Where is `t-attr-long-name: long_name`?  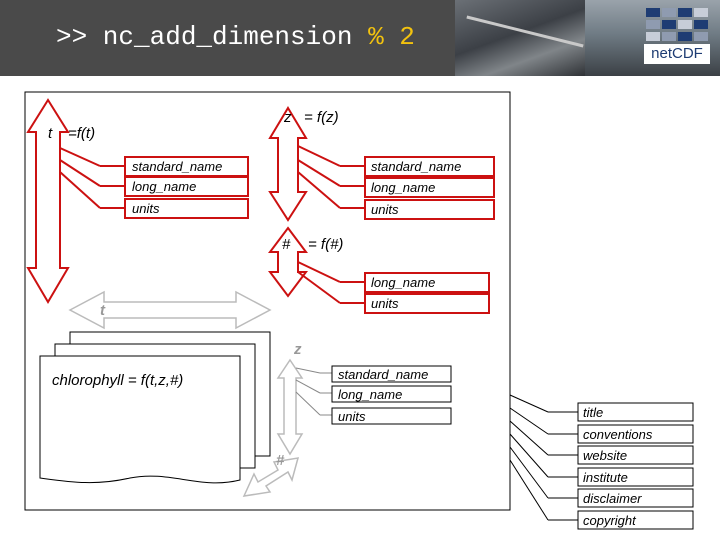
t-attr-long-name: long_name is located at coordinates (164, 186).